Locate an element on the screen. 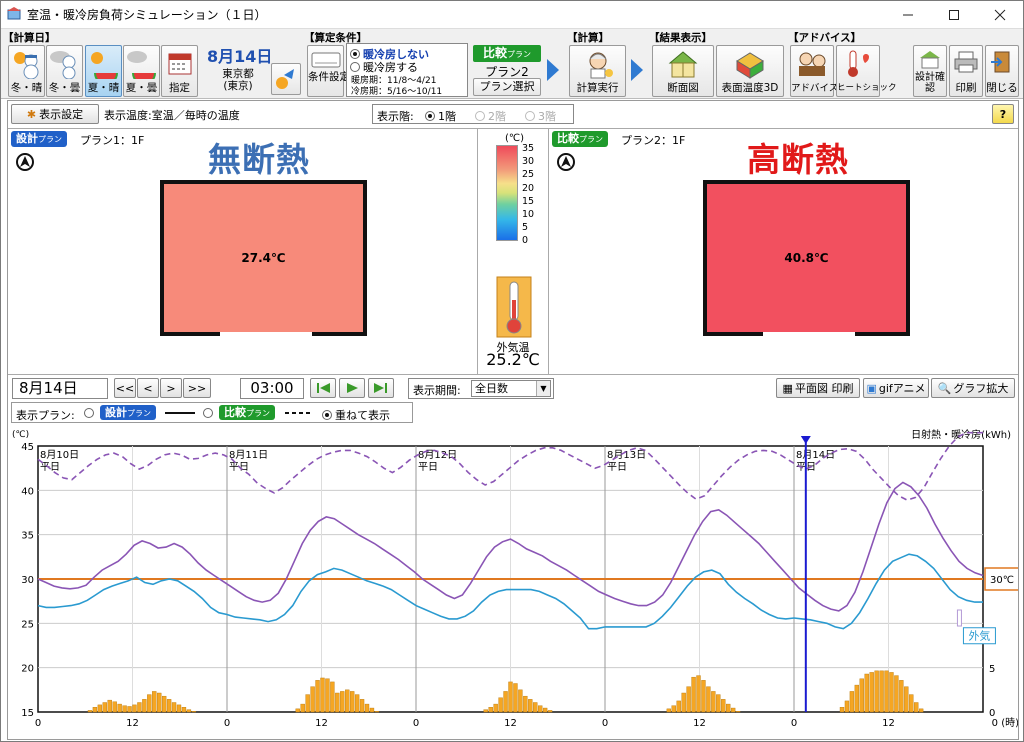  overlay-label: 重ねて表示 is located at coordinates (362, 415).